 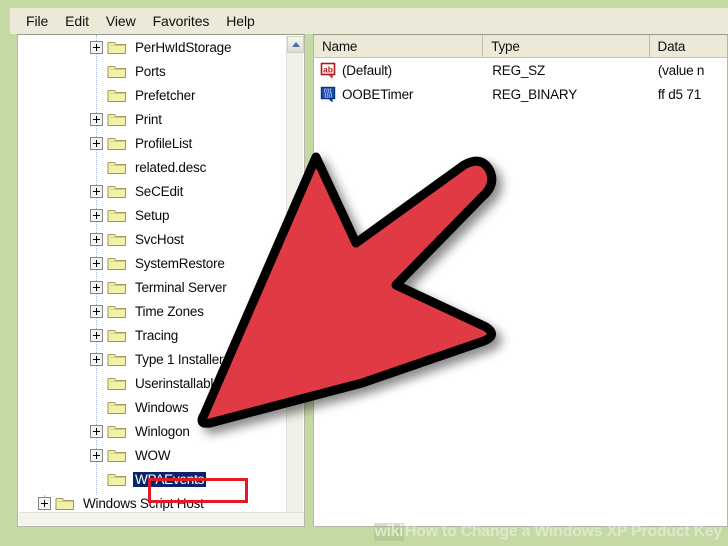 What do you see at coordinates (152, 383) in the screenshot?
I see `tree-item-userinstallable: Userinstallable.` at bounding box center [152, 383].